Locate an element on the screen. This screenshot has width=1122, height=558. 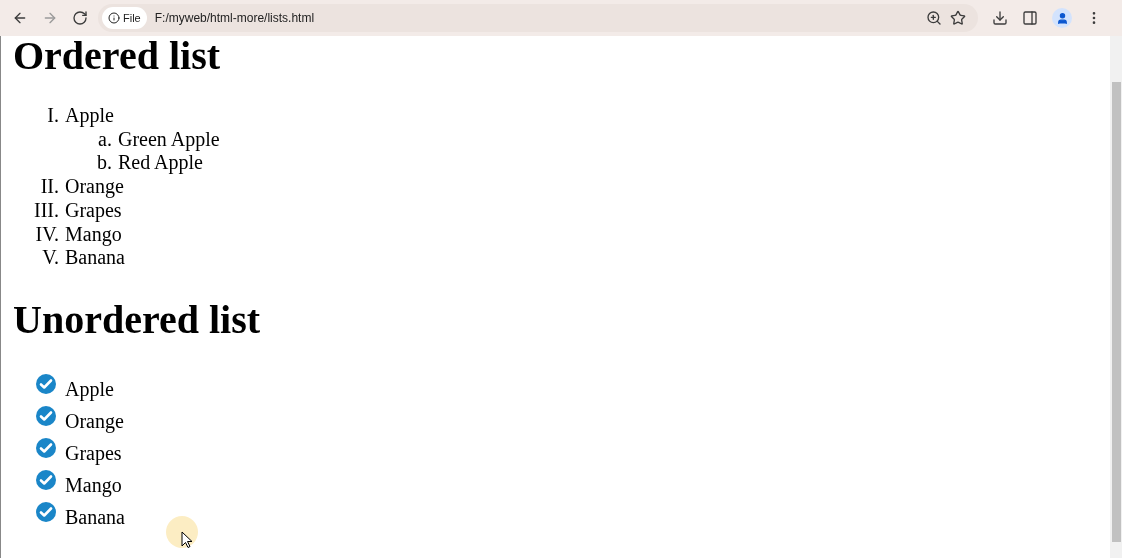
zoom-icon is located at coordinates (934, 18).